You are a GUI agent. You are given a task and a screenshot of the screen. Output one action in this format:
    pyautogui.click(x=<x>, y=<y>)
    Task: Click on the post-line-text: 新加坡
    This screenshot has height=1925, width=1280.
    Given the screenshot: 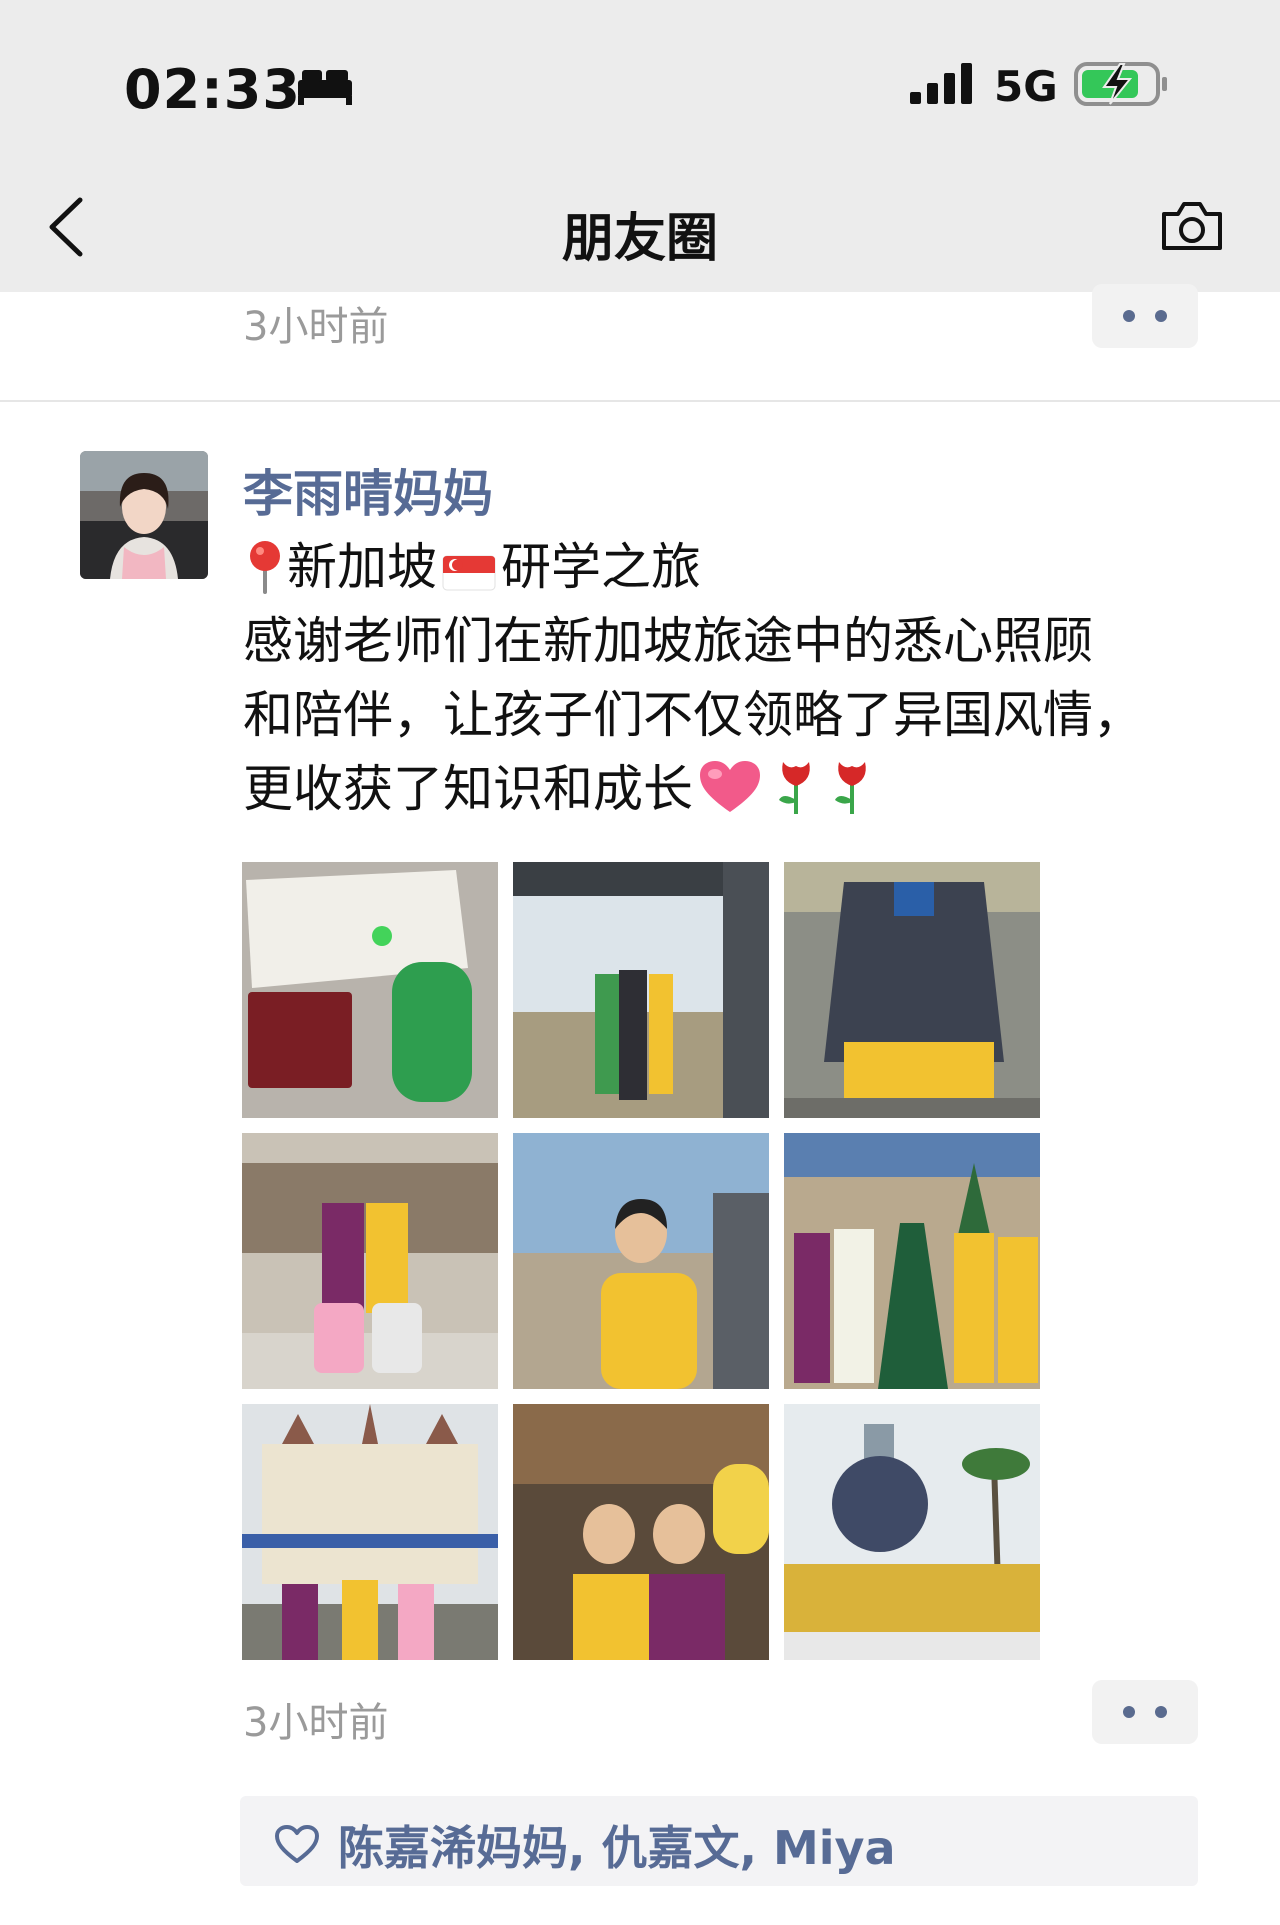 What is the action you would take?
    pyautogui.click(x=362, y=567)
    